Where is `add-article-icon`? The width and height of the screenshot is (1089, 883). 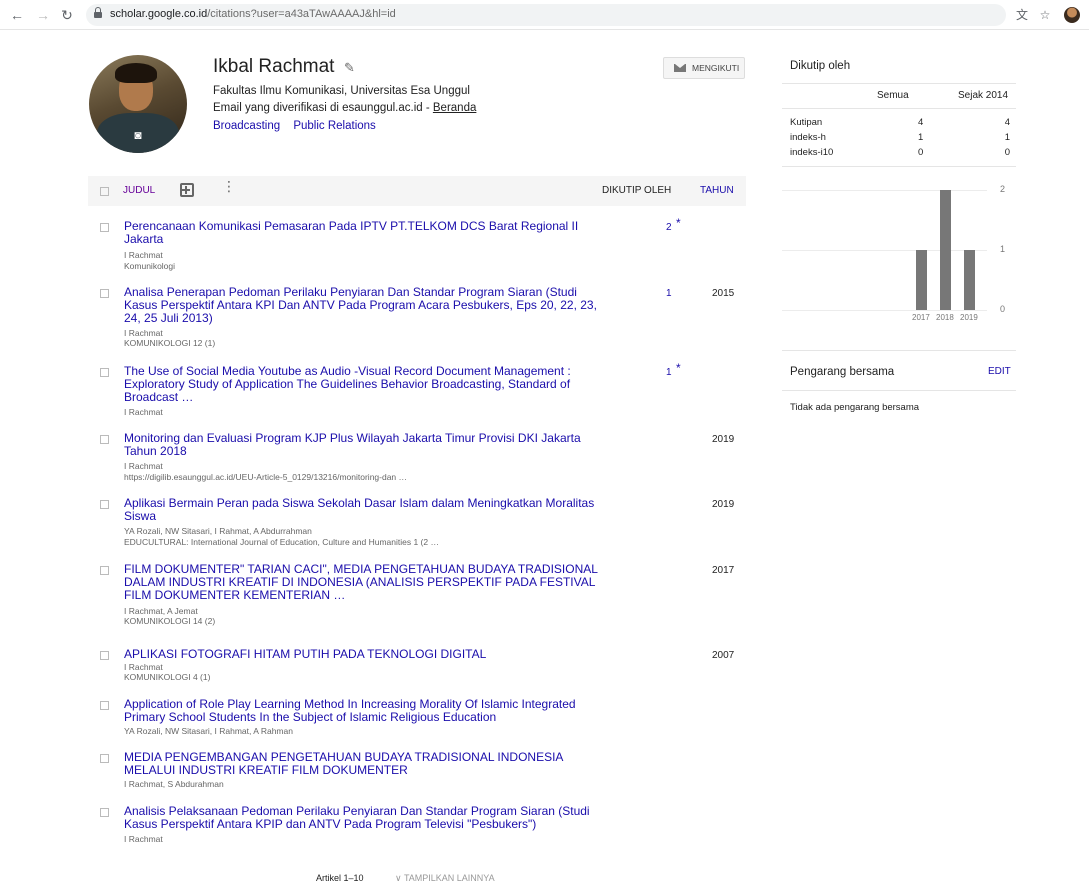
add-article-icon is located at coordinates (187, 190).